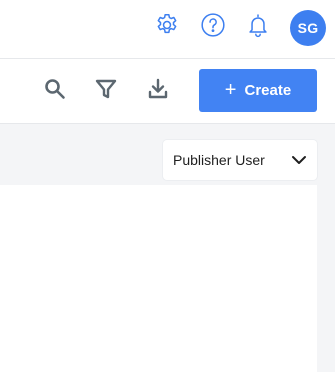  I want to click on search-button, so click(55, 91).